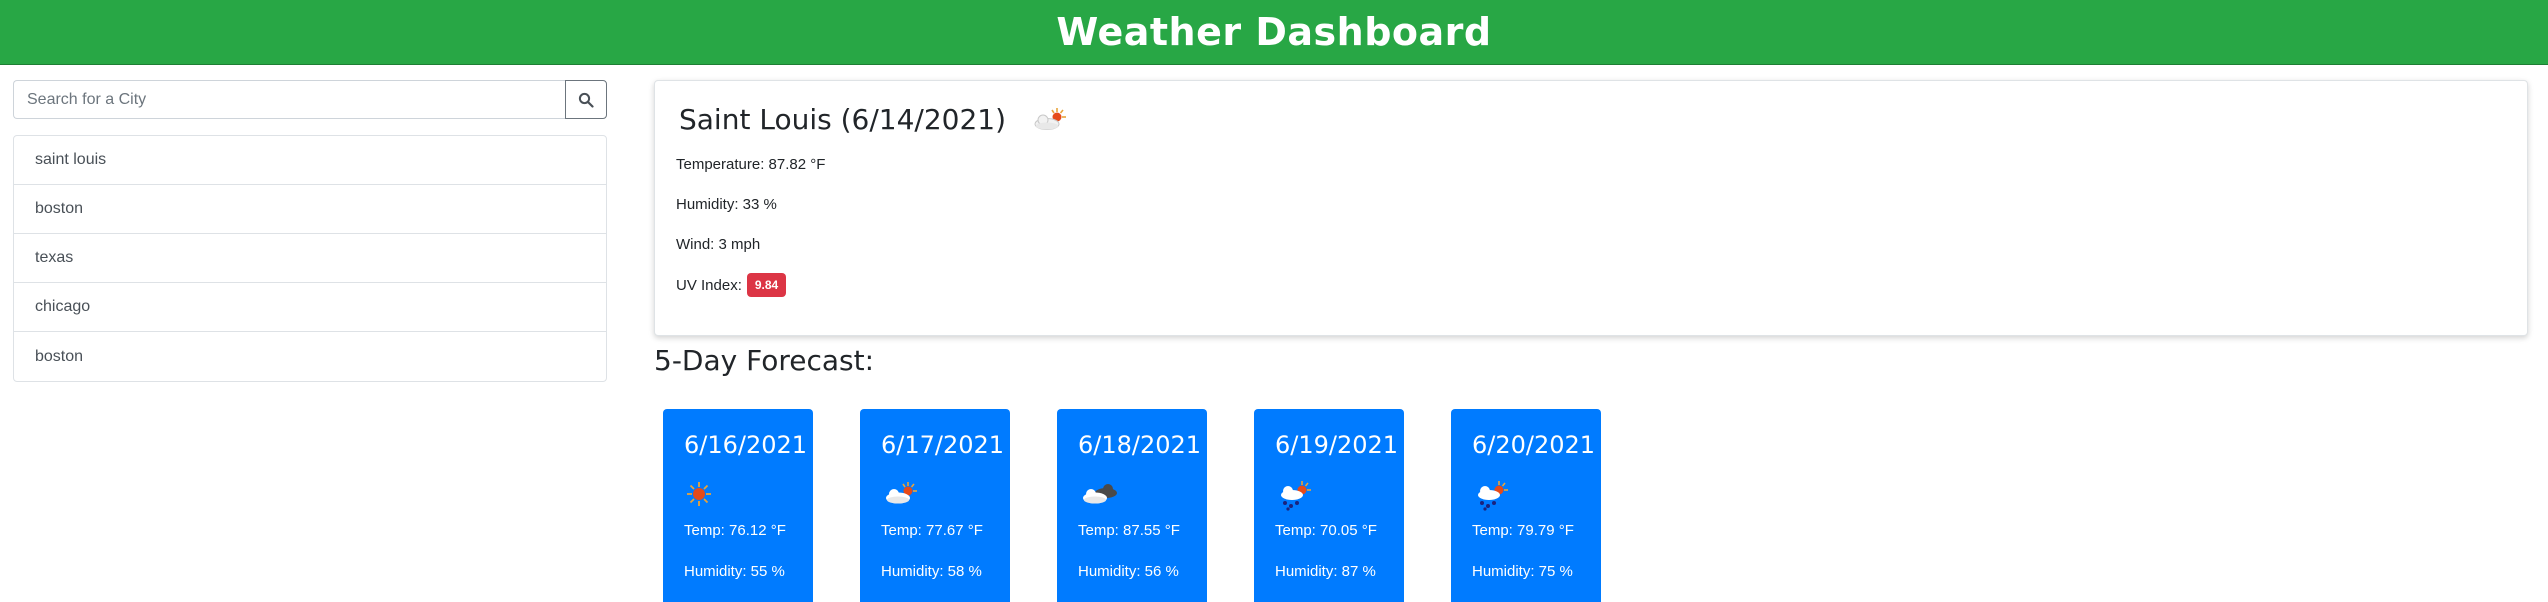 The height and width of the screenshot is (602, 2548). What do you see at coordinates (289, 99) in the screenshot?
I see `search-input` at bounding box center [289, 99].